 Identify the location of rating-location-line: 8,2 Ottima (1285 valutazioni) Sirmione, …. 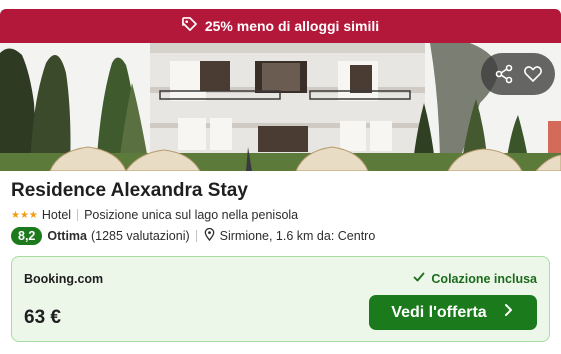
(193, 236).